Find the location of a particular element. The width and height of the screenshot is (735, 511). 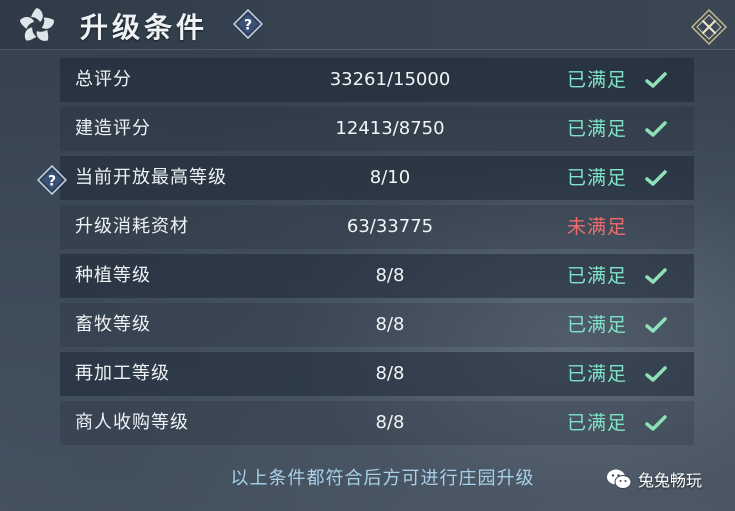

condition-status: 未满足 is located at coordinates (597, 227).